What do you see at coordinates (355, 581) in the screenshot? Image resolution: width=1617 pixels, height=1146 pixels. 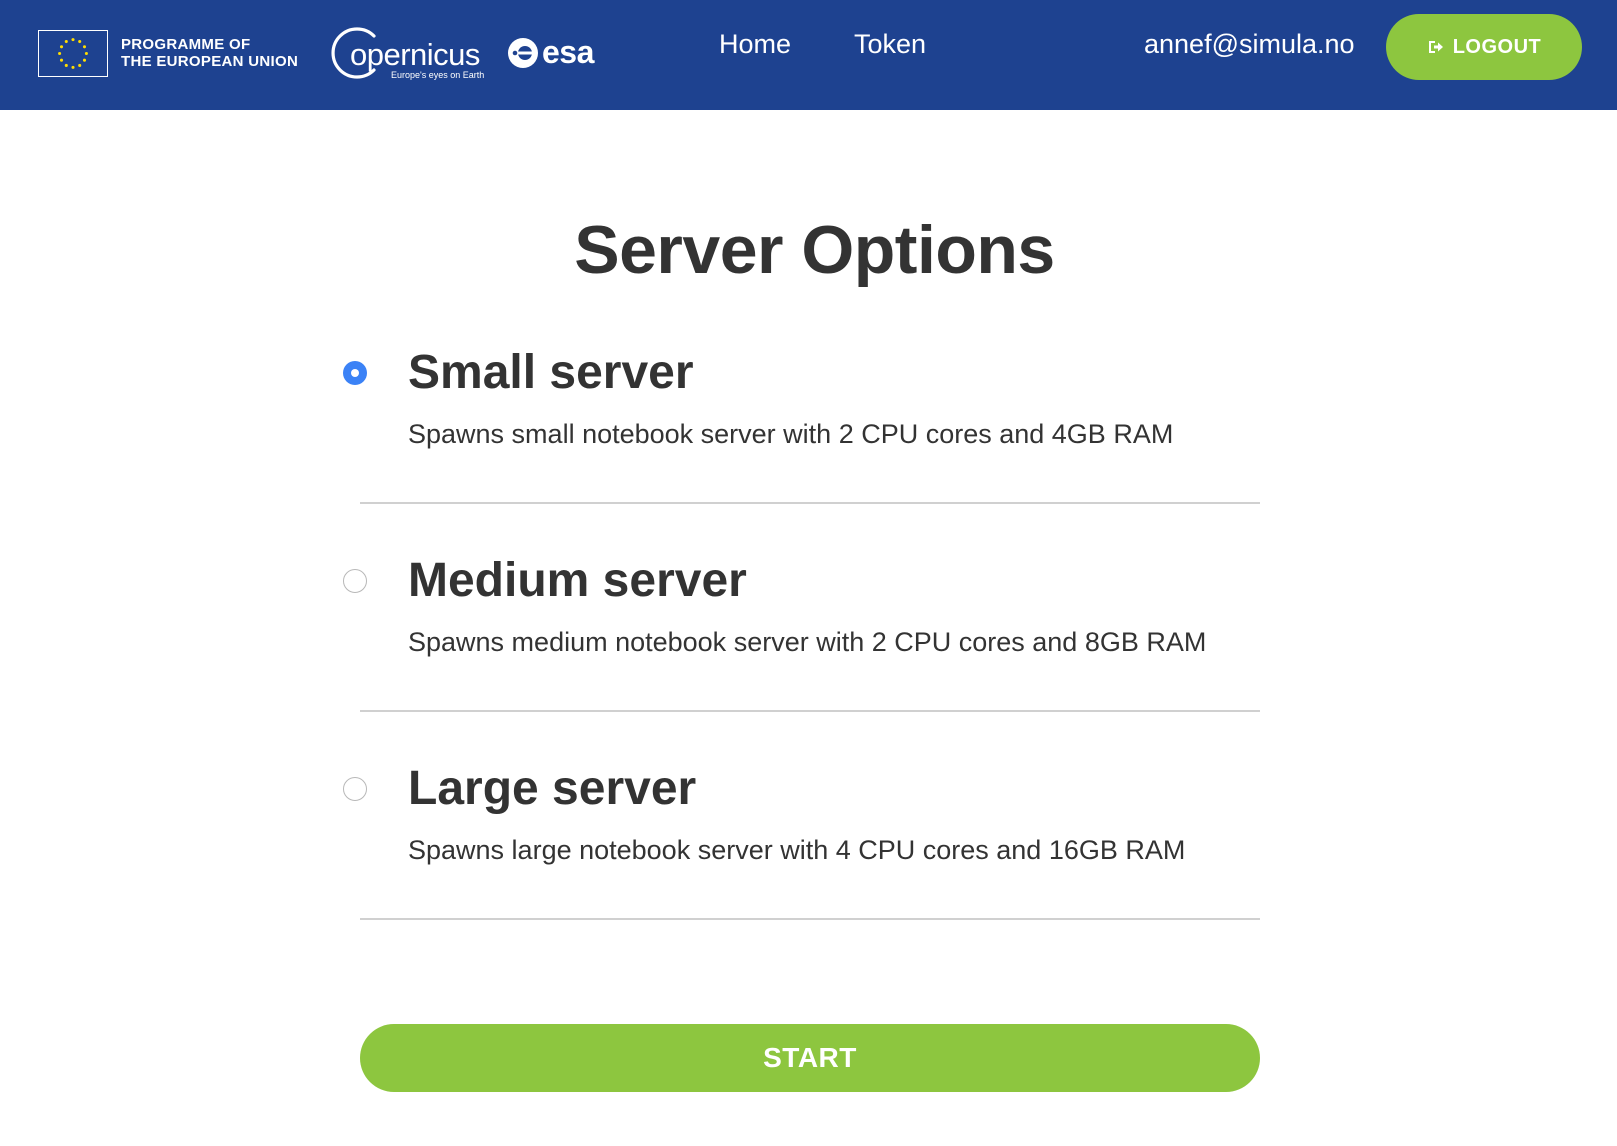 I see `radio-medium-server` at bounding box center [355, 581].